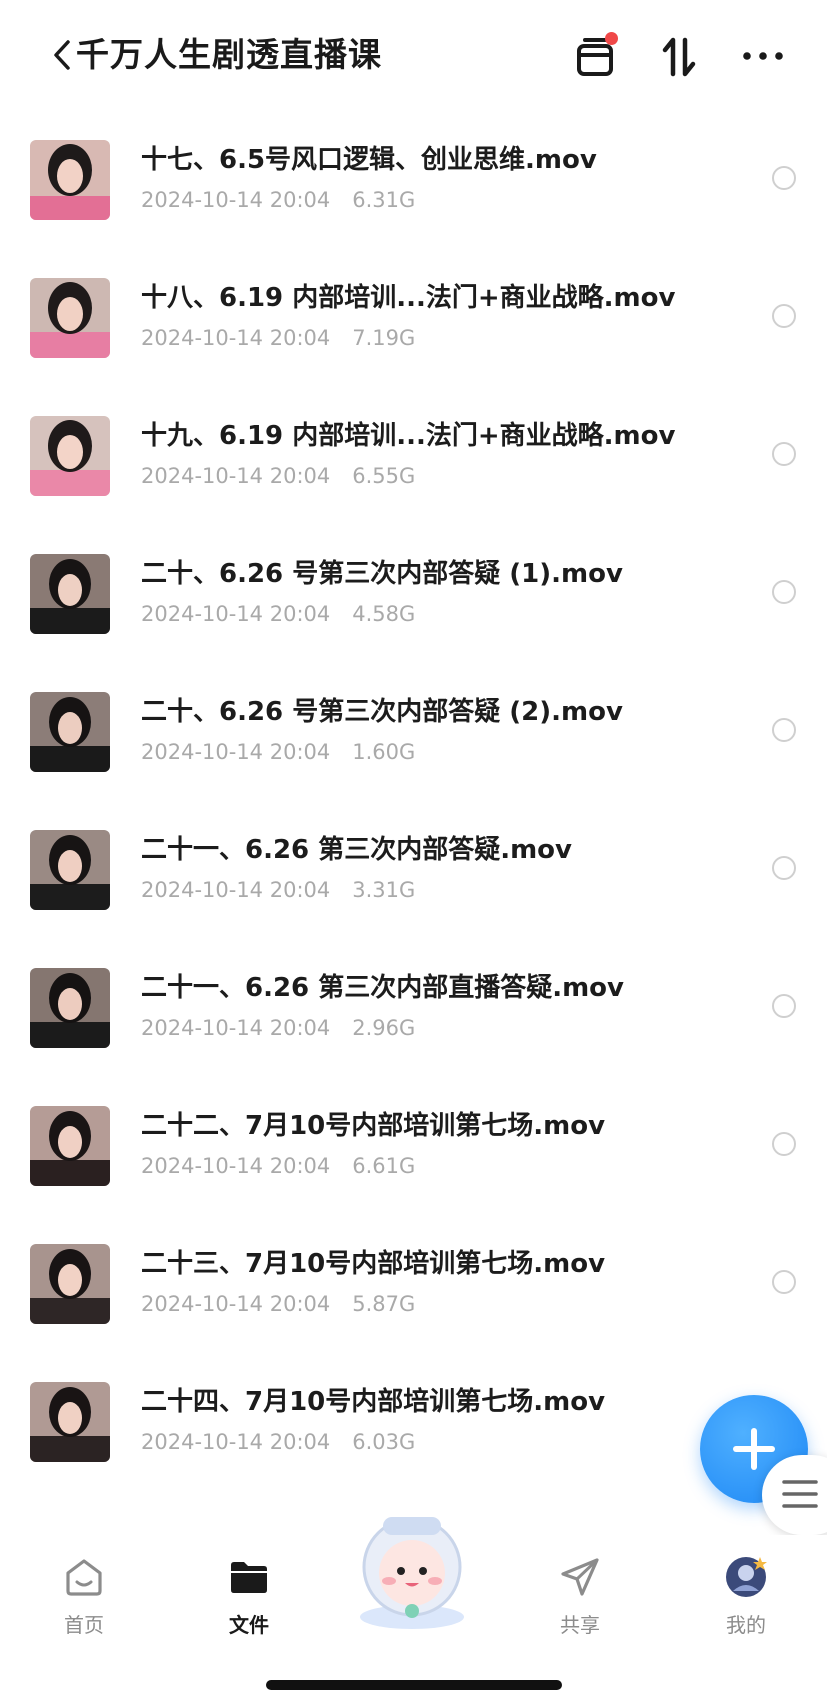 This screenshot has width=827, height=1707. Describe the element at coordinates (384, 890) in the screenshot. I see `file-size: 3.31G` at that location.